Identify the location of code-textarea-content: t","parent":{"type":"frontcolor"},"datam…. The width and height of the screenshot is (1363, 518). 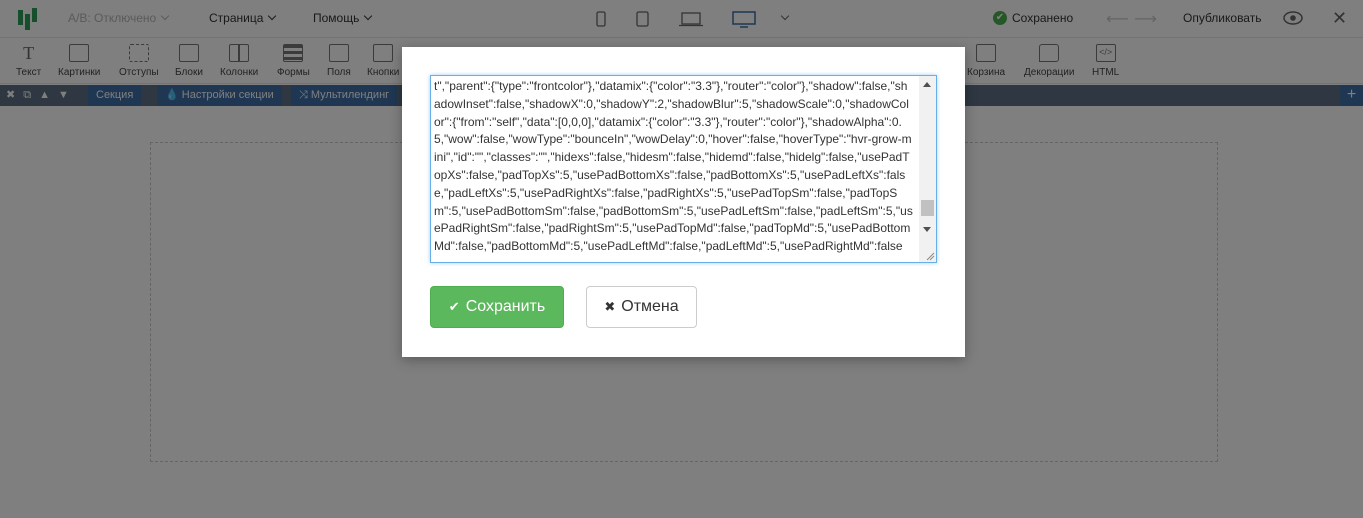
(673, 169).